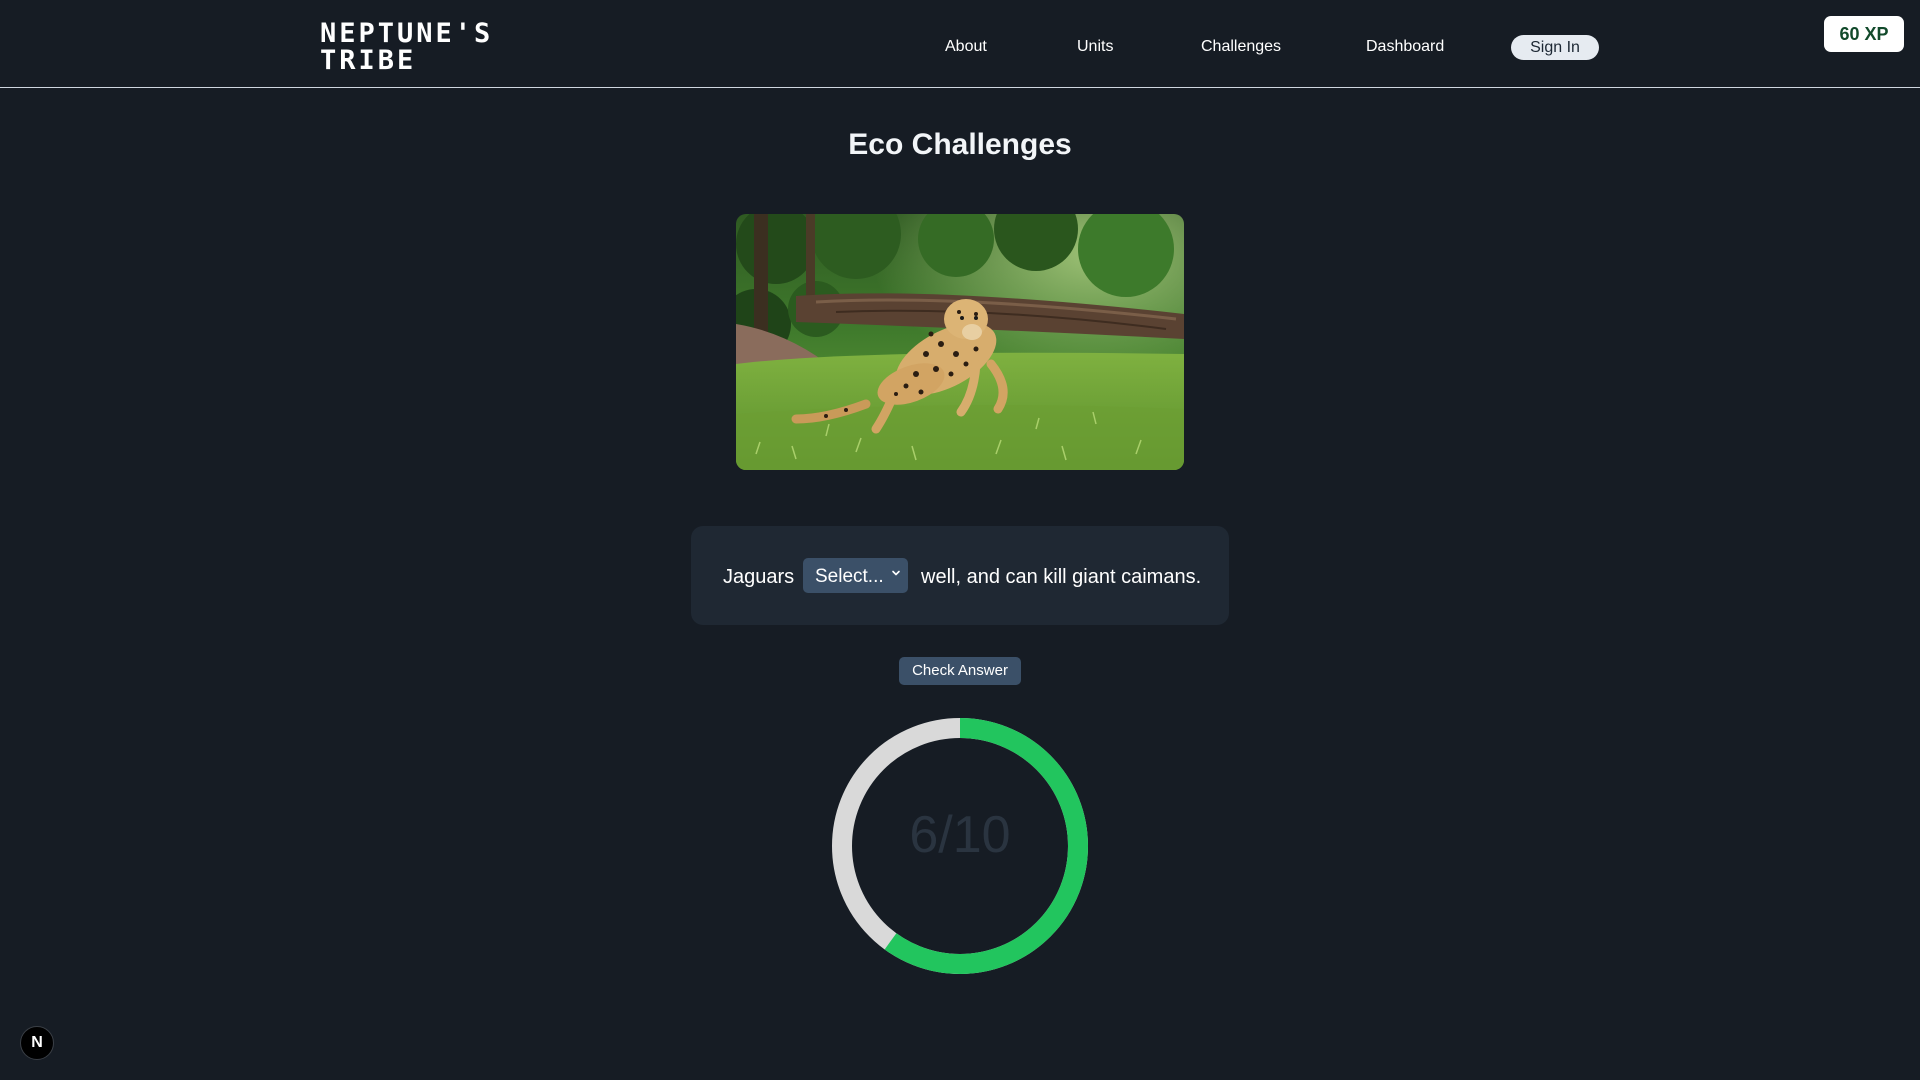  What do you see at coordinates (966, 47) in the screenshot?
I see `nav-link-about: About` at bounding box center [966, 47].